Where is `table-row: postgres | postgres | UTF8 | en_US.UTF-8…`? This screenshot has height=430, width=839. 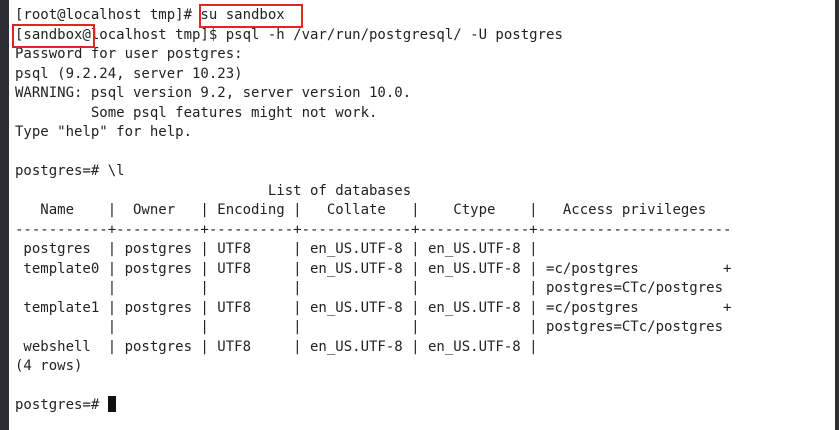 table-row: postgres | postgres | UTF8 | en_US.UTF-8… is located at coordinates (276, 249).